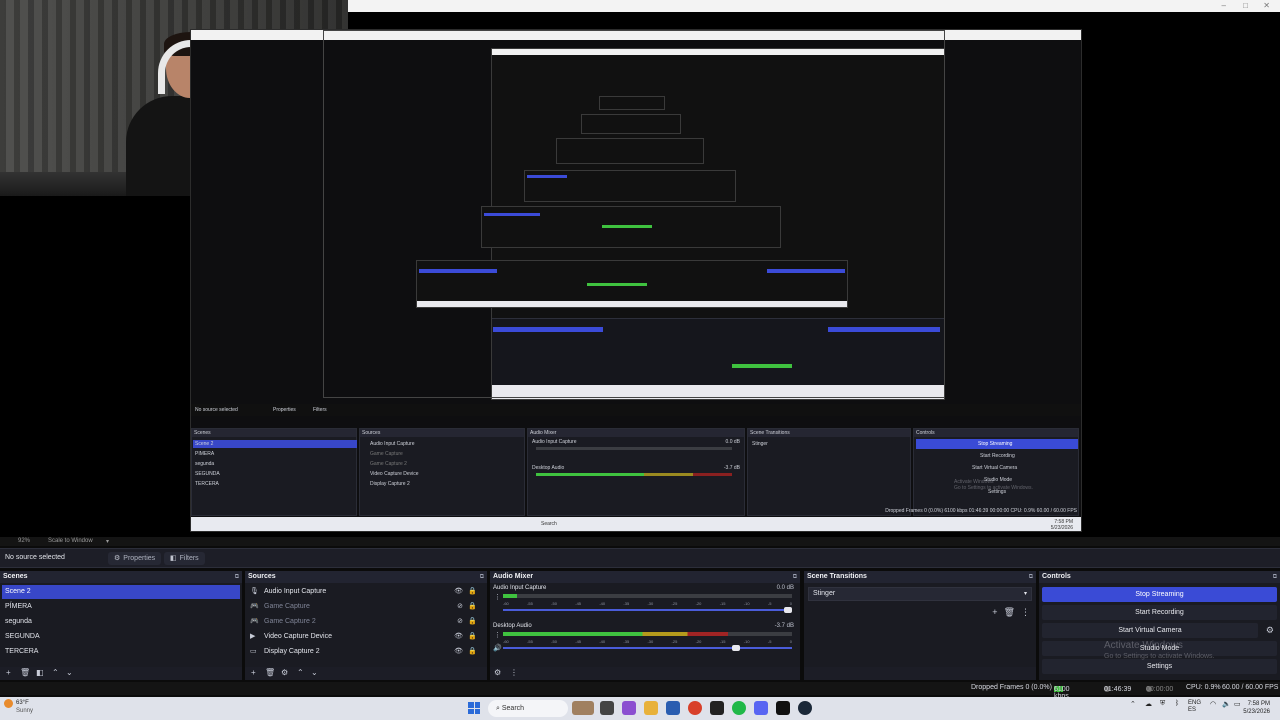 This screenshot has width=1280, height=720. I want to click on scene-item-segunda-upper: SEGUNDA, so click(121, 637).